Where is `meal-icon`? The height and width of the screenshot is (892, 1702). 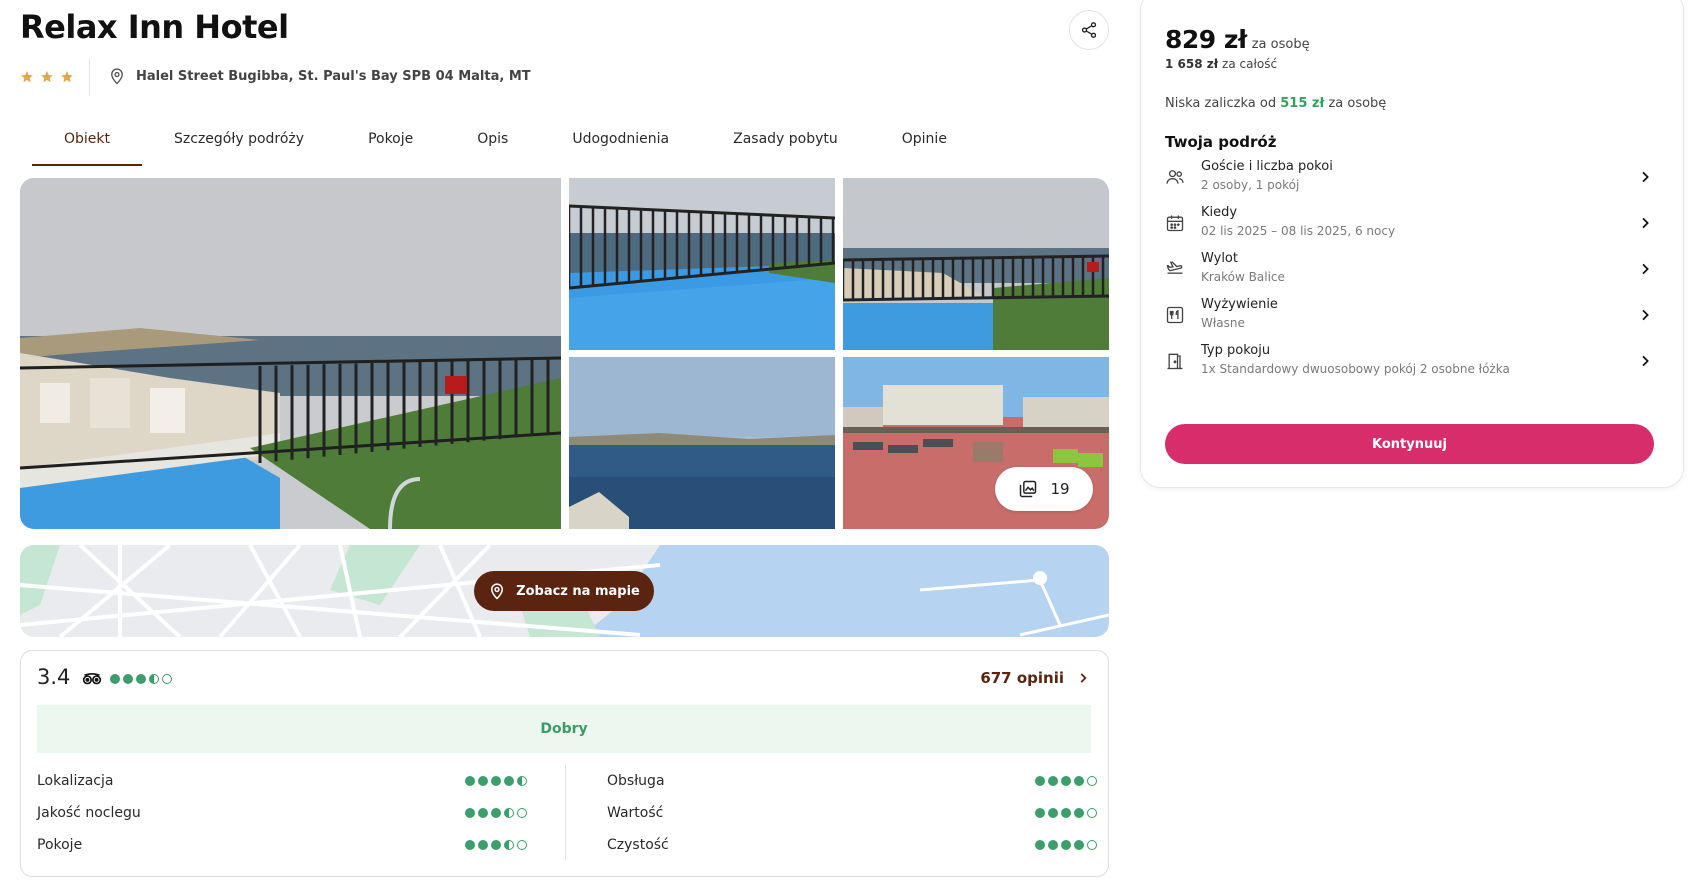
meal-icon is located at coordinates (1175, 315).